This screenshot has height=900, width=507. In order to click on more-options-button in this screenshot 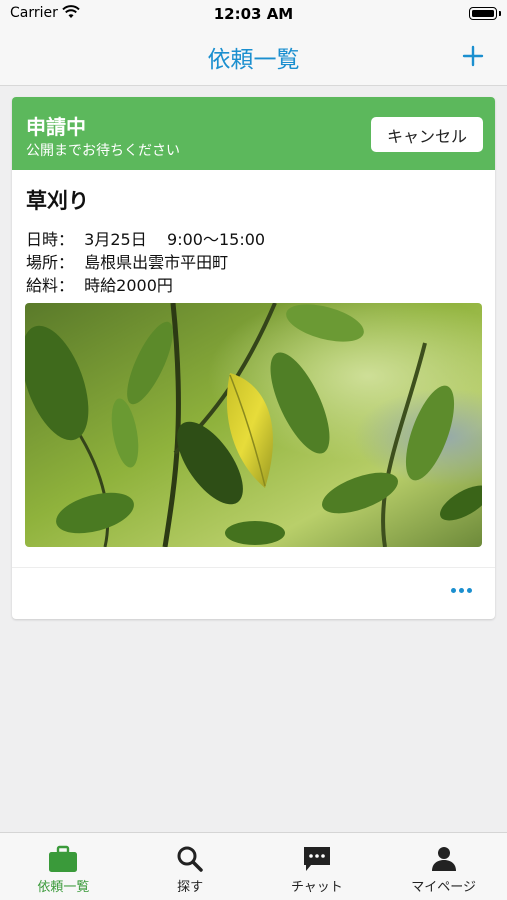, I will do `click(461, 590)`.